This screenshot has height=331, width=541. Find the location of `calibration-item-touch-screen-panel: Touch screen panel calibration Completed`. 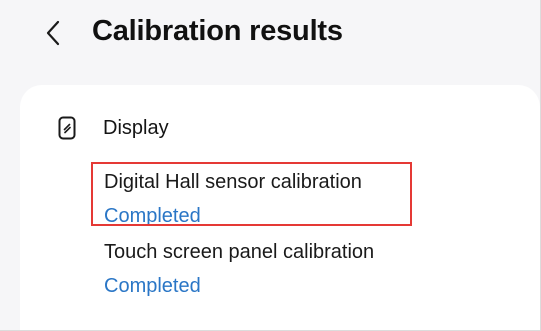

calibration-item-touch-screen-panel: Touch screen panel calibration Completed is located at coordinates (239, 269).